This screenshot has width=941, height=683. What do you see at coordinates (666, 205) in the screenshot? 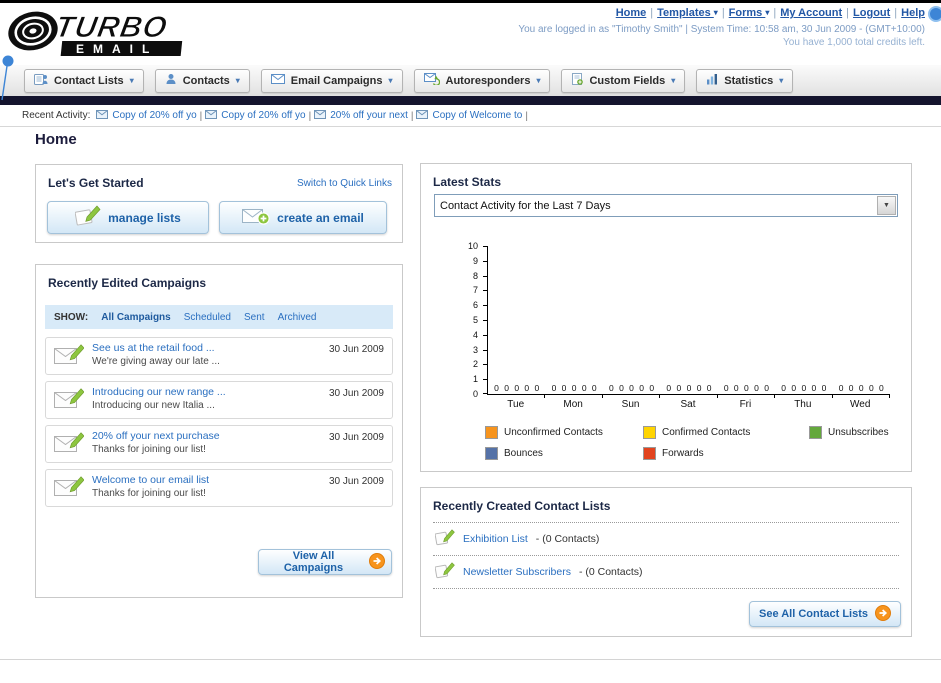
I see `stats-period-select: Contact Activity for the Last 7 Days ▼` at bounding box center [666, 205].